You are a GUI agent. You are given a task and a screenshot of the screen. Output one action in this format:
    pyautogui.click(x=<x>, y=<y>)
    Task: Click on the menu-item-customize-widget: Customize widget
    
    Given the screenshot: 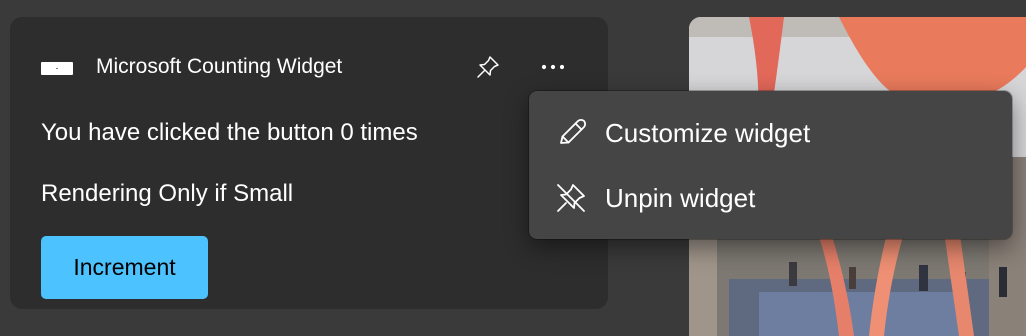 What is the action you would take?
    pyautogui.click(x=770, y=133)
    